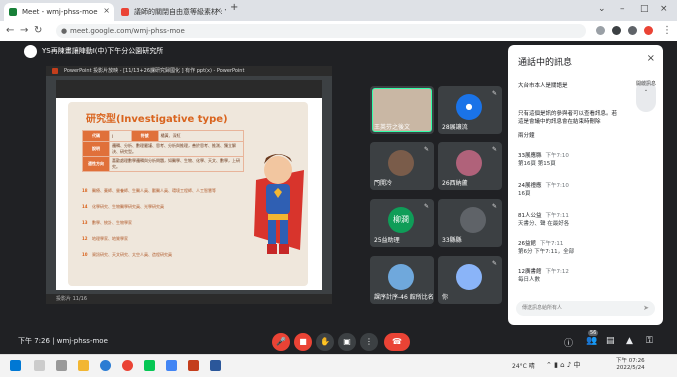 This screenshot has width=677, height=377. Describe the element at coordinates (591, 341) in the screenshot. I see `people-icon: 👥` at that location.